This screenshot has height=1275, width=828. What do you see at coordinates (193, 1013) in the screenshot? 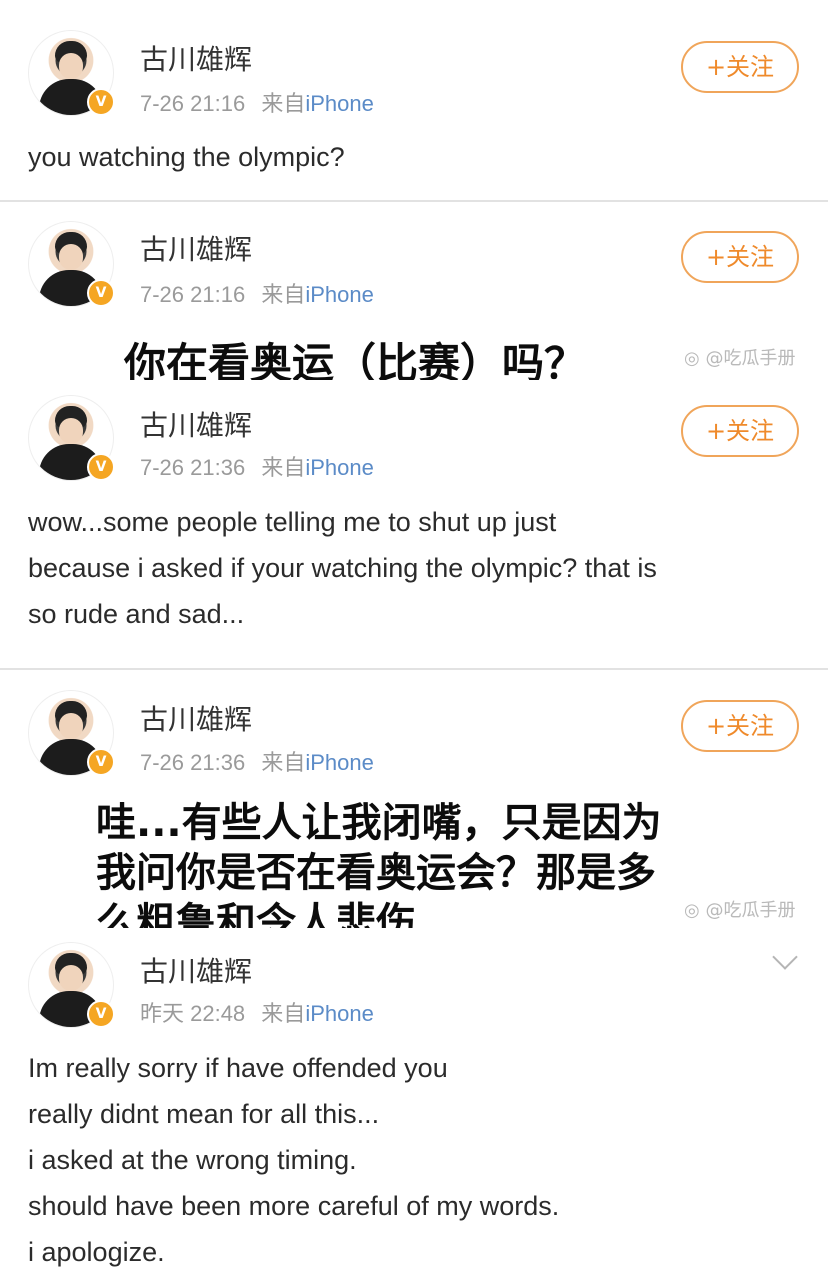
I see `post-time: 昨天 22:48` at bounding box center [193, 1013].